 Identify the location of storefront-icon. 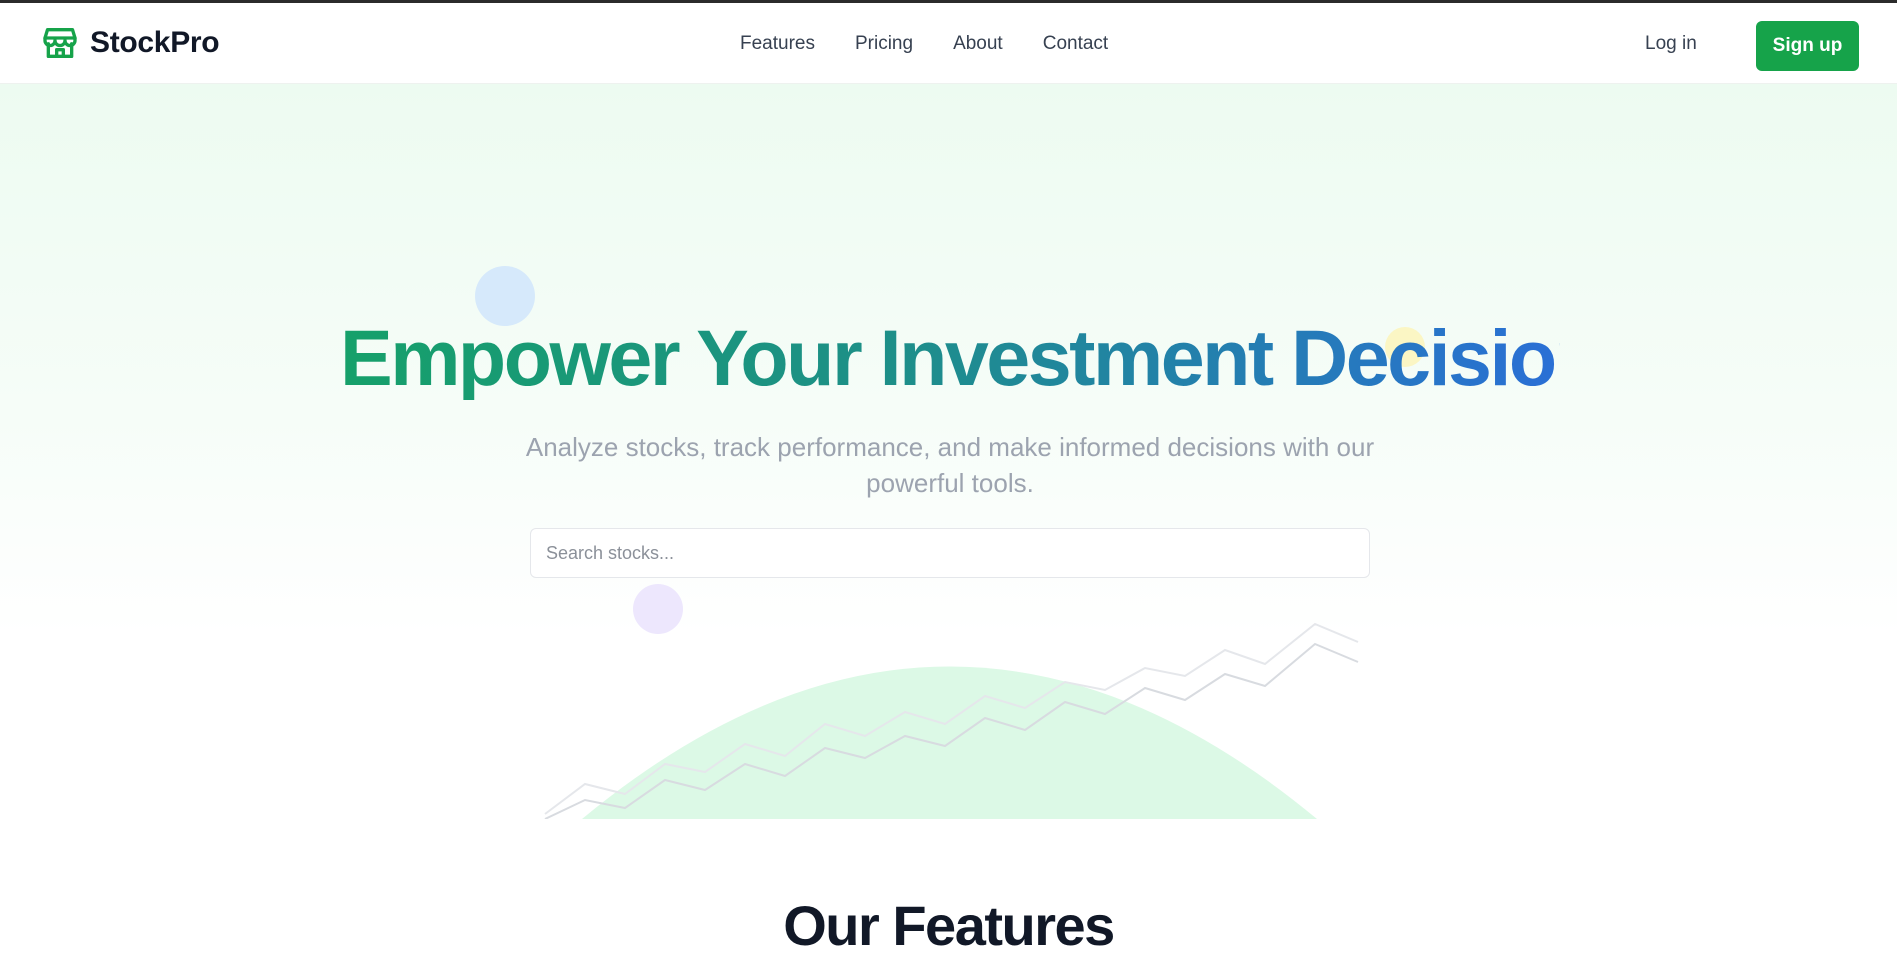
(60, 43).